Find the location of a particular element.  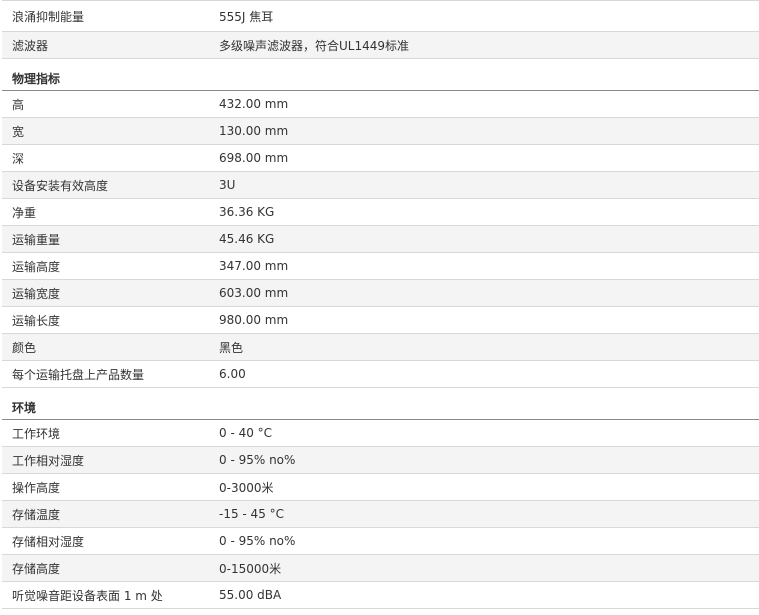

spec-row: 浪涌抑制能量 555J 焦耳 is located at coordinates (380, 16).